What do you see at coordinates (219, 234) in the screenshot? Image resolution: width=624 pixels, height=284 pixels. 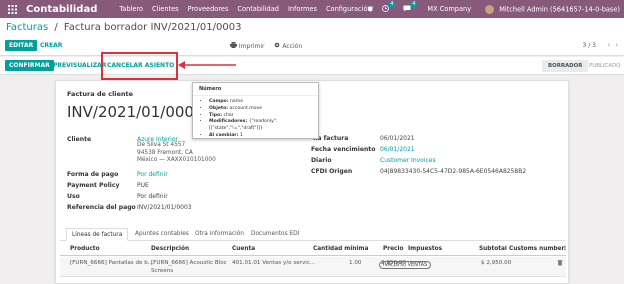 I see `tab-other-info: Otra información` at bounding box center [219, 234].